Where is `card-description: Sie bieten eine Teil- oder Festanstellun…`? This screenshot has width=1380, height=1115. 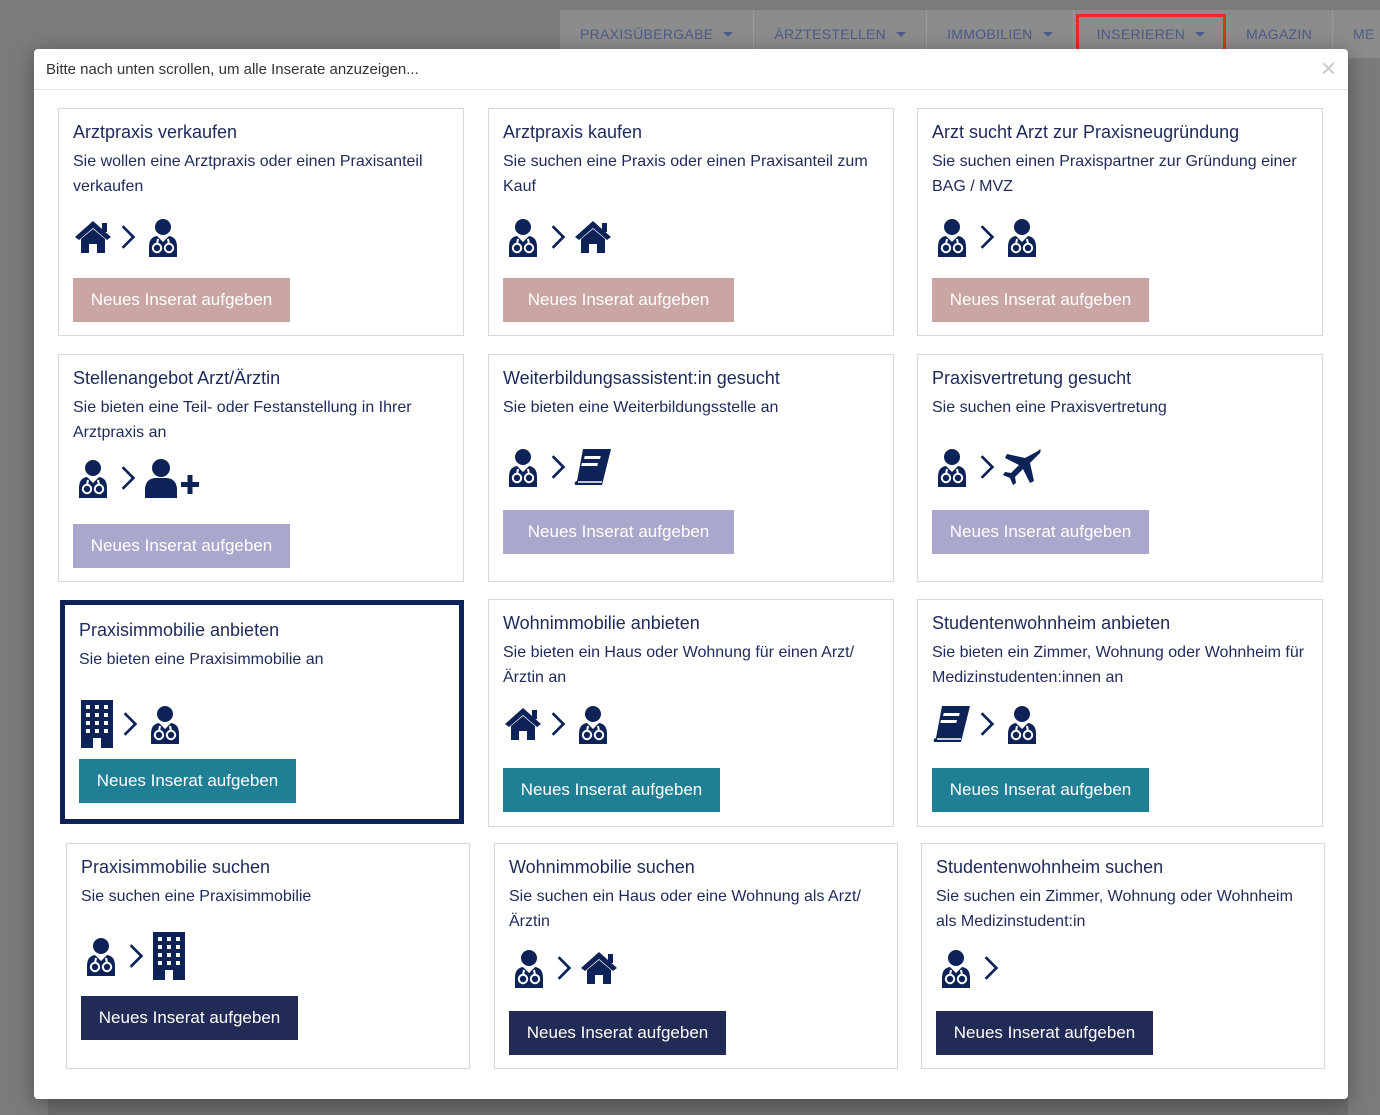
card-description: Sie bieten eine Teil- oder Festanstellun… is located at coordinates (242, 420).